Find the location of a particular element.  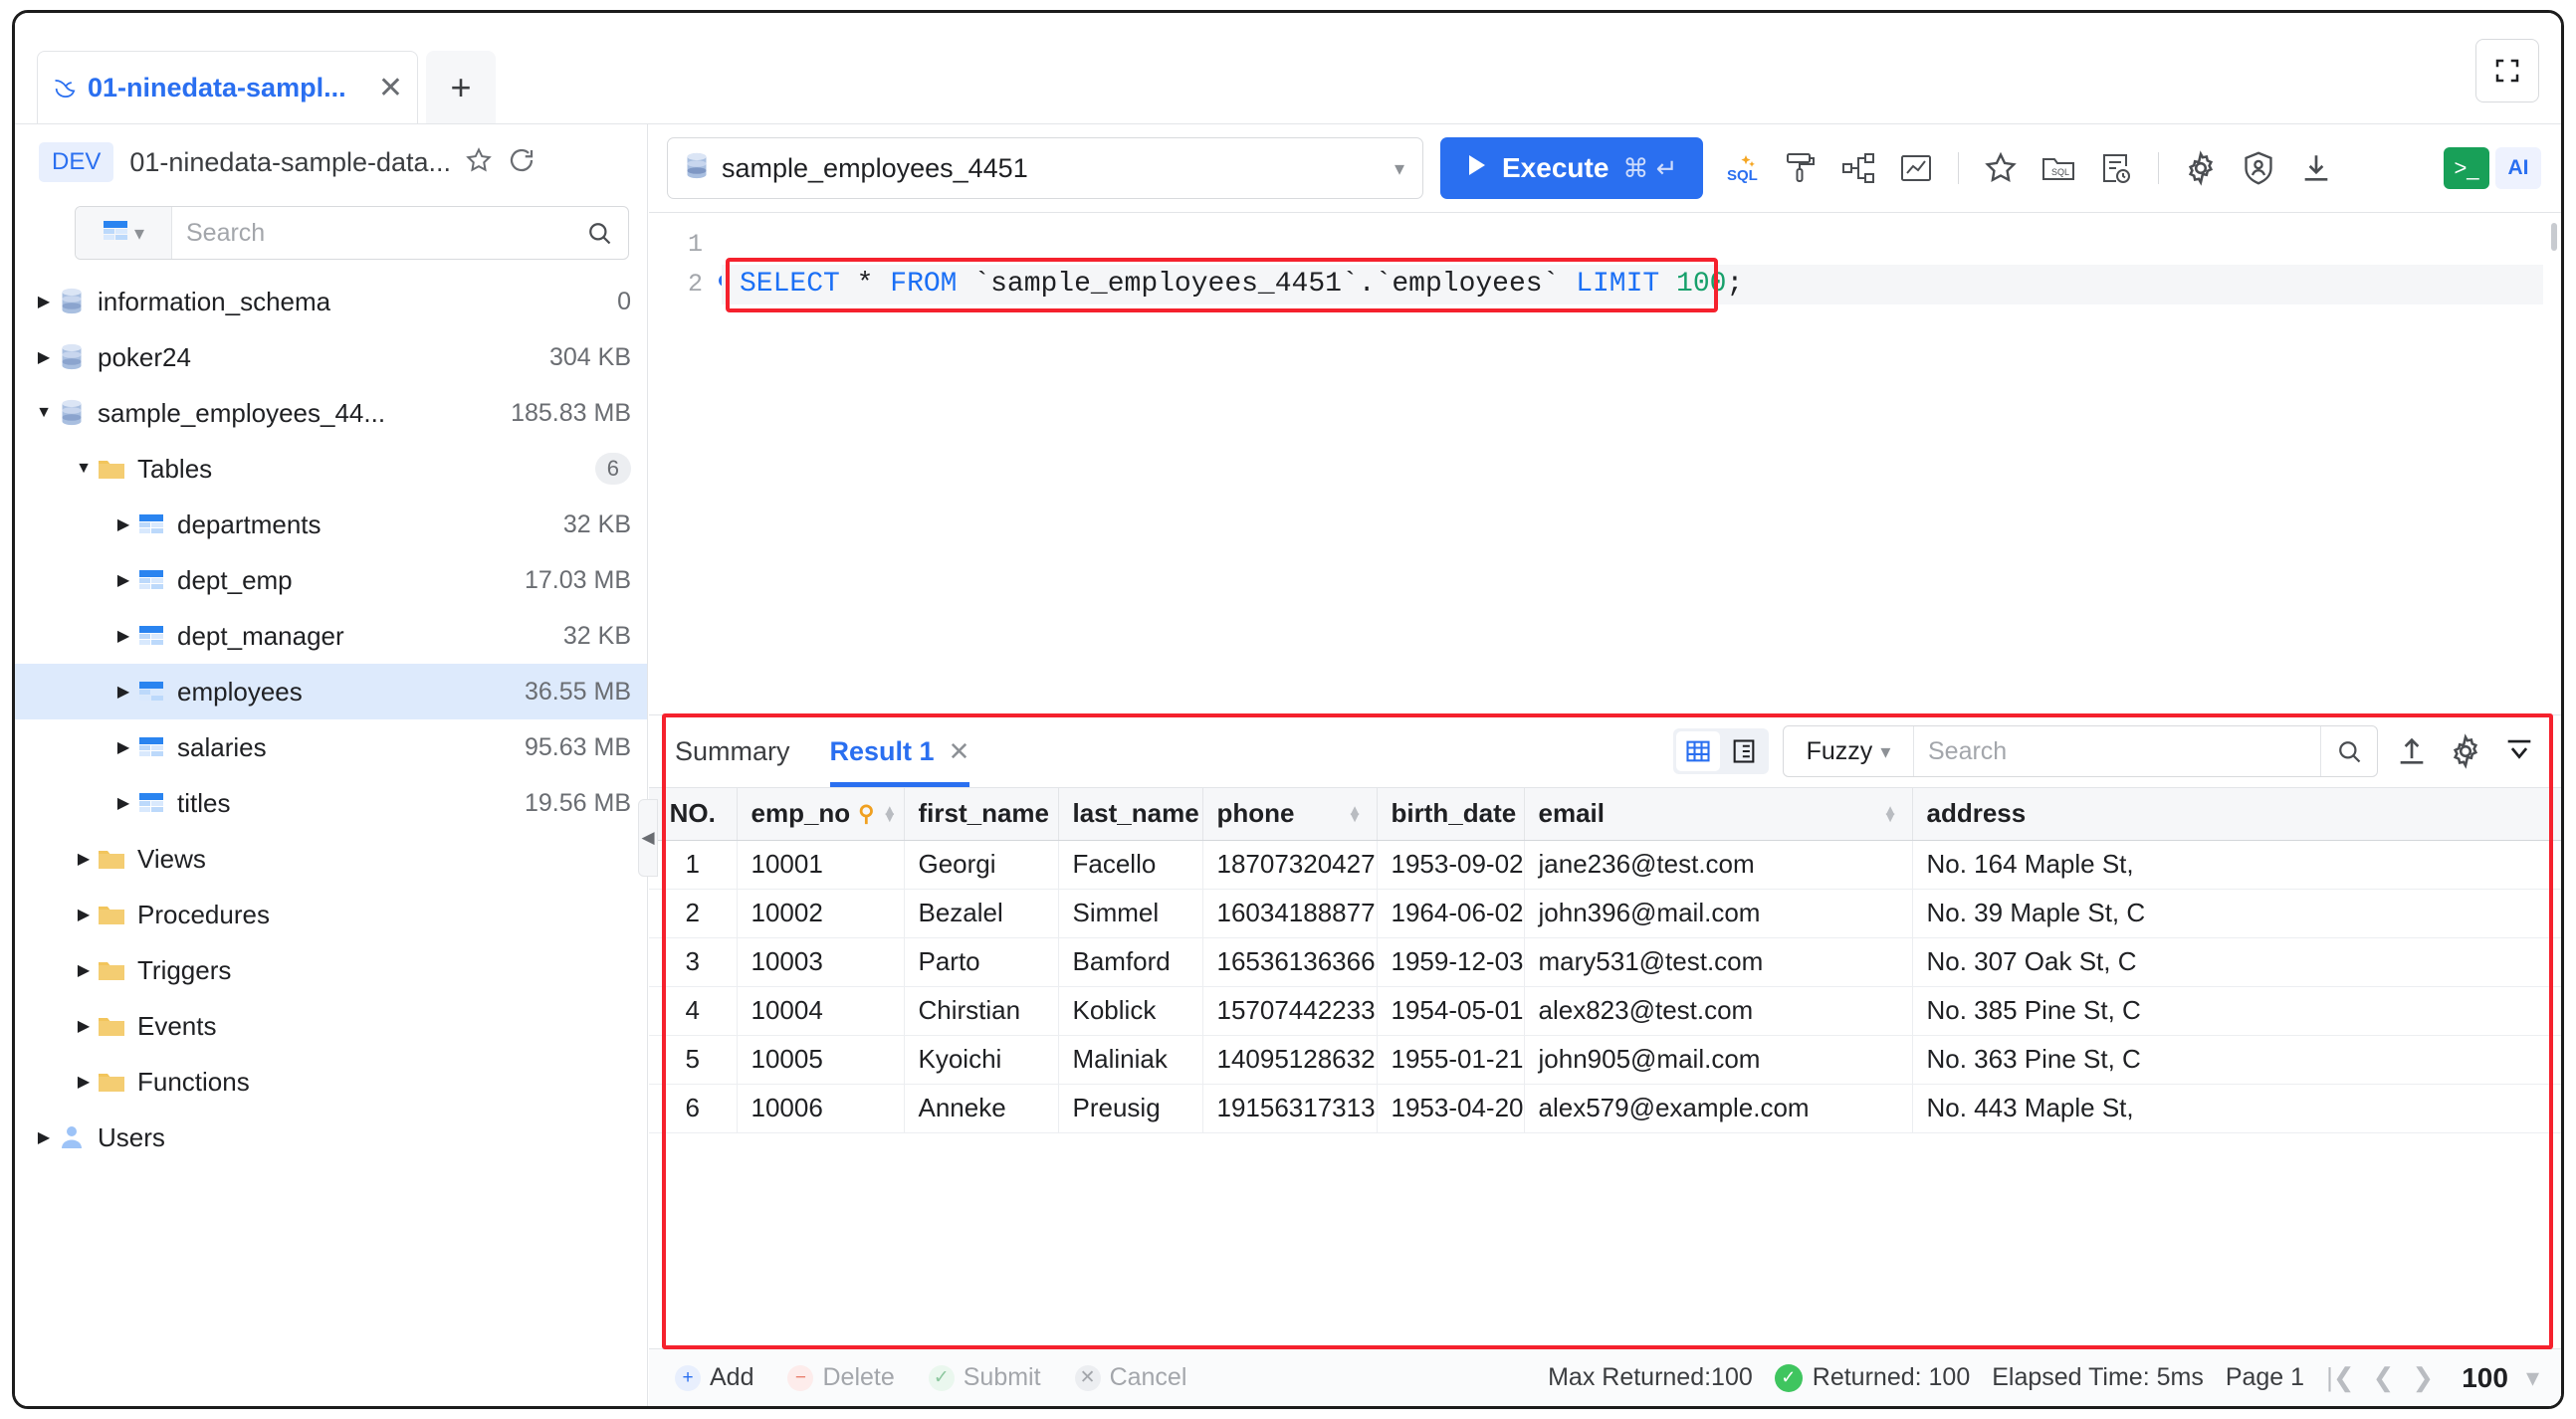

chart-icon is located at coordinates (1916, 168).